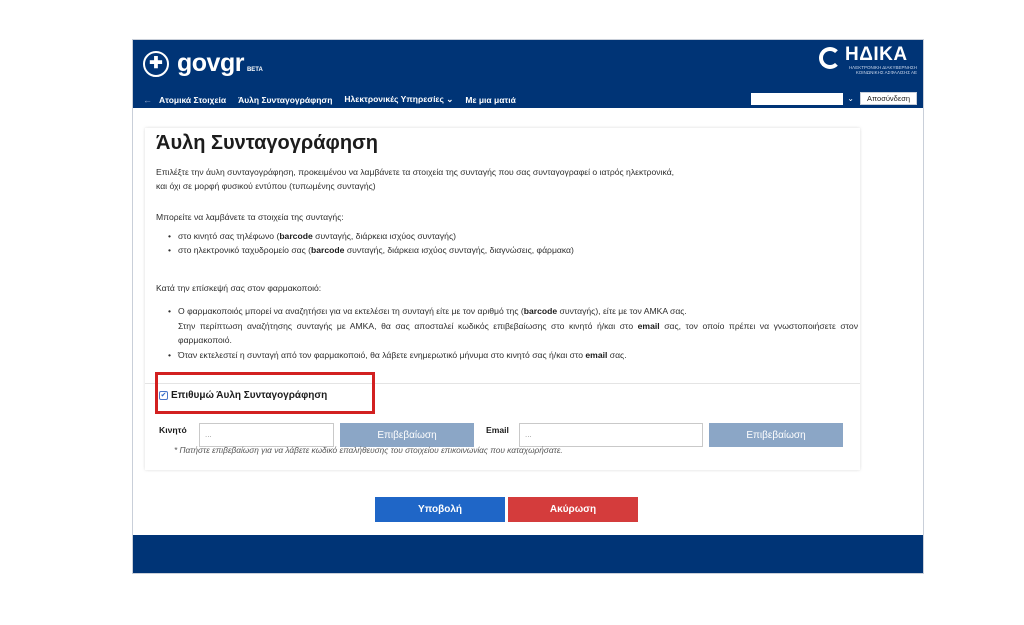 Image resolution: width=1024 pixels, height=625 pixels. I want to click on nav-item-at-a-glance: Με μια ματιά, so click(490, 100).